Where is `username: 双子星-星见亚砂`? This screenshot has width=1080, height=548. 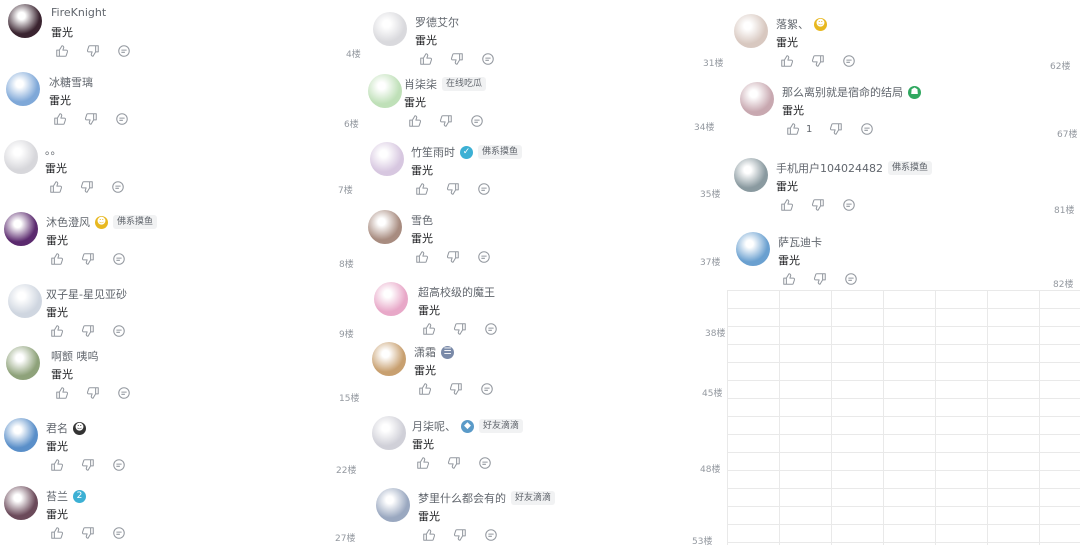
username: 双子星-星见亚砂 is located at coordinates (86, 294).